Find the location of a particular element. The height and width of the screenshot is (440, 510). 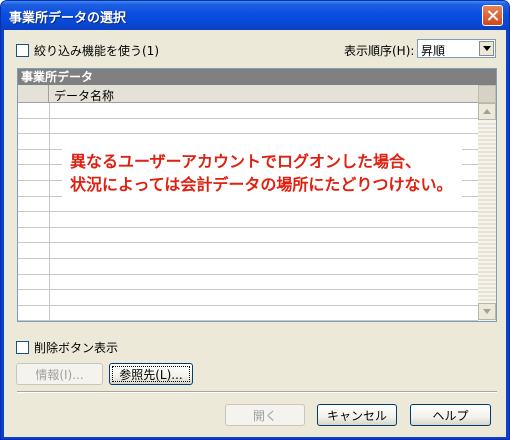

window-title: 事業所データの選択 is located at coordinates (68, 18).